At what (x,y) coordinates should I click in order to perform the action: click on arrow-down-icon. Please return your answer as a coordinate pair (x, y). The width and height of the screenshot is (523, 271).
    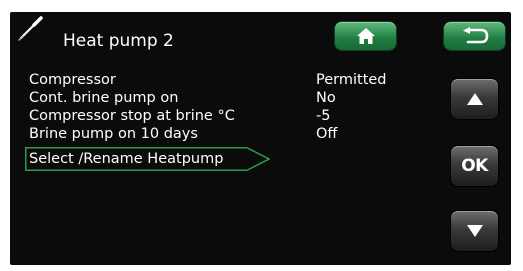
    Looking at the image, I should click on (474, 231).